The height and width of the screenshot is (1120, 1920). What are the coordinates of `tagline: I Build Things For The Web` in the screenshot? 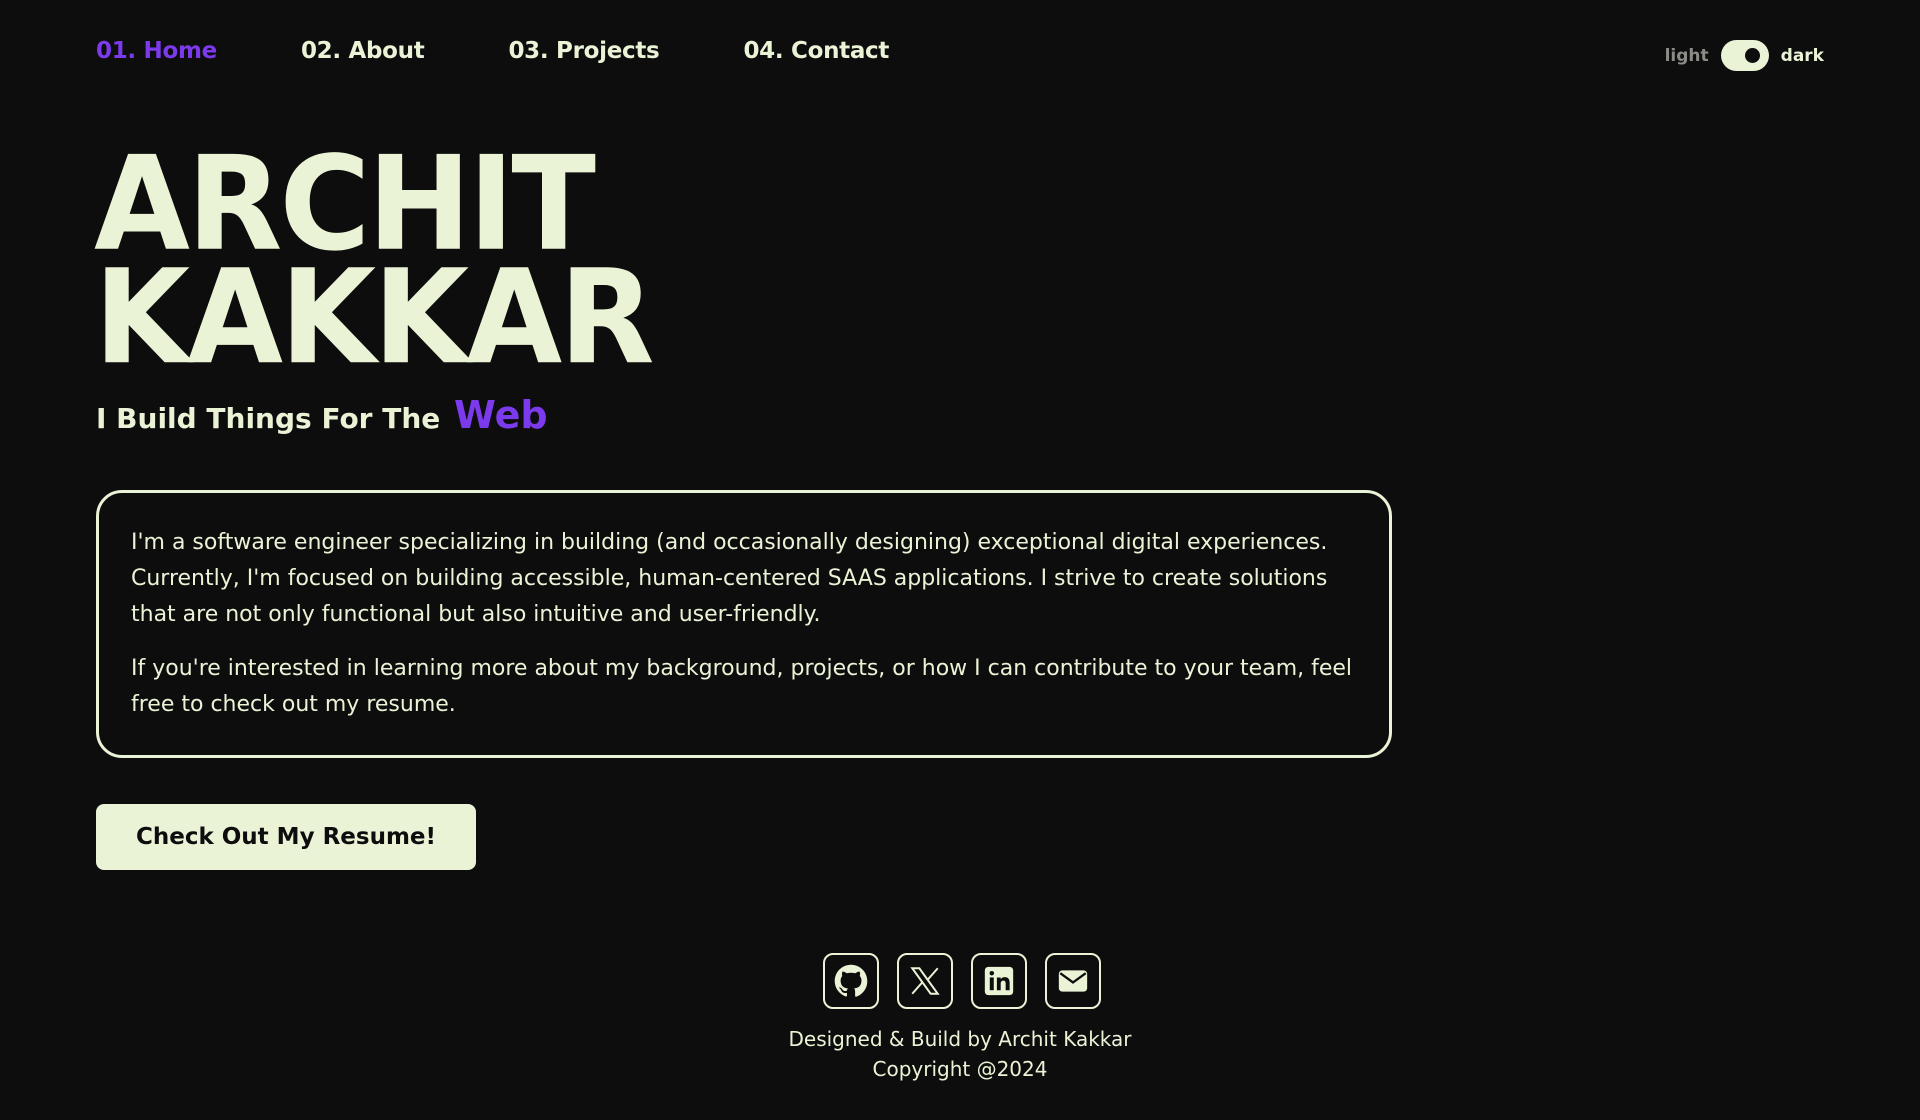 It's located at (322, 415).